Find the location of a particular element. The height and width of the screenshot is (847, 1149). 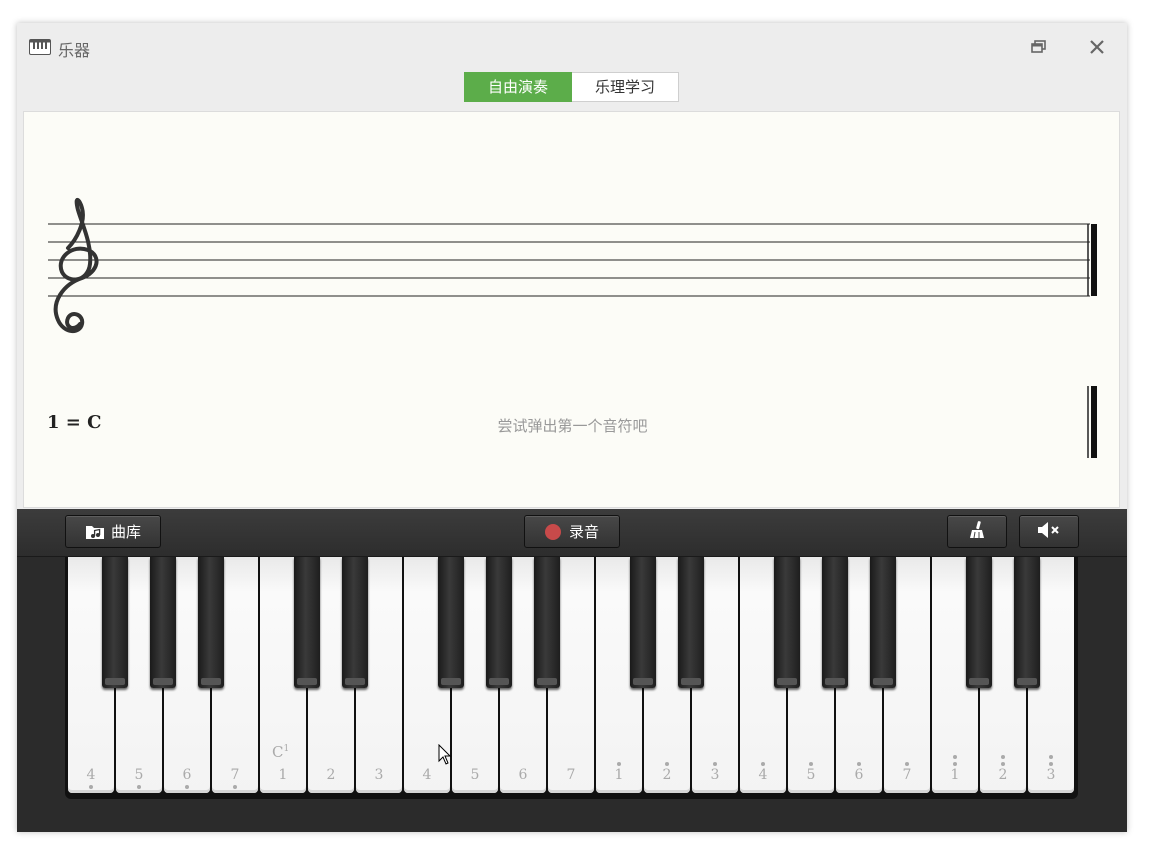

piano-toolbar: 曲库 录音 is located at coordinates (572, 533).